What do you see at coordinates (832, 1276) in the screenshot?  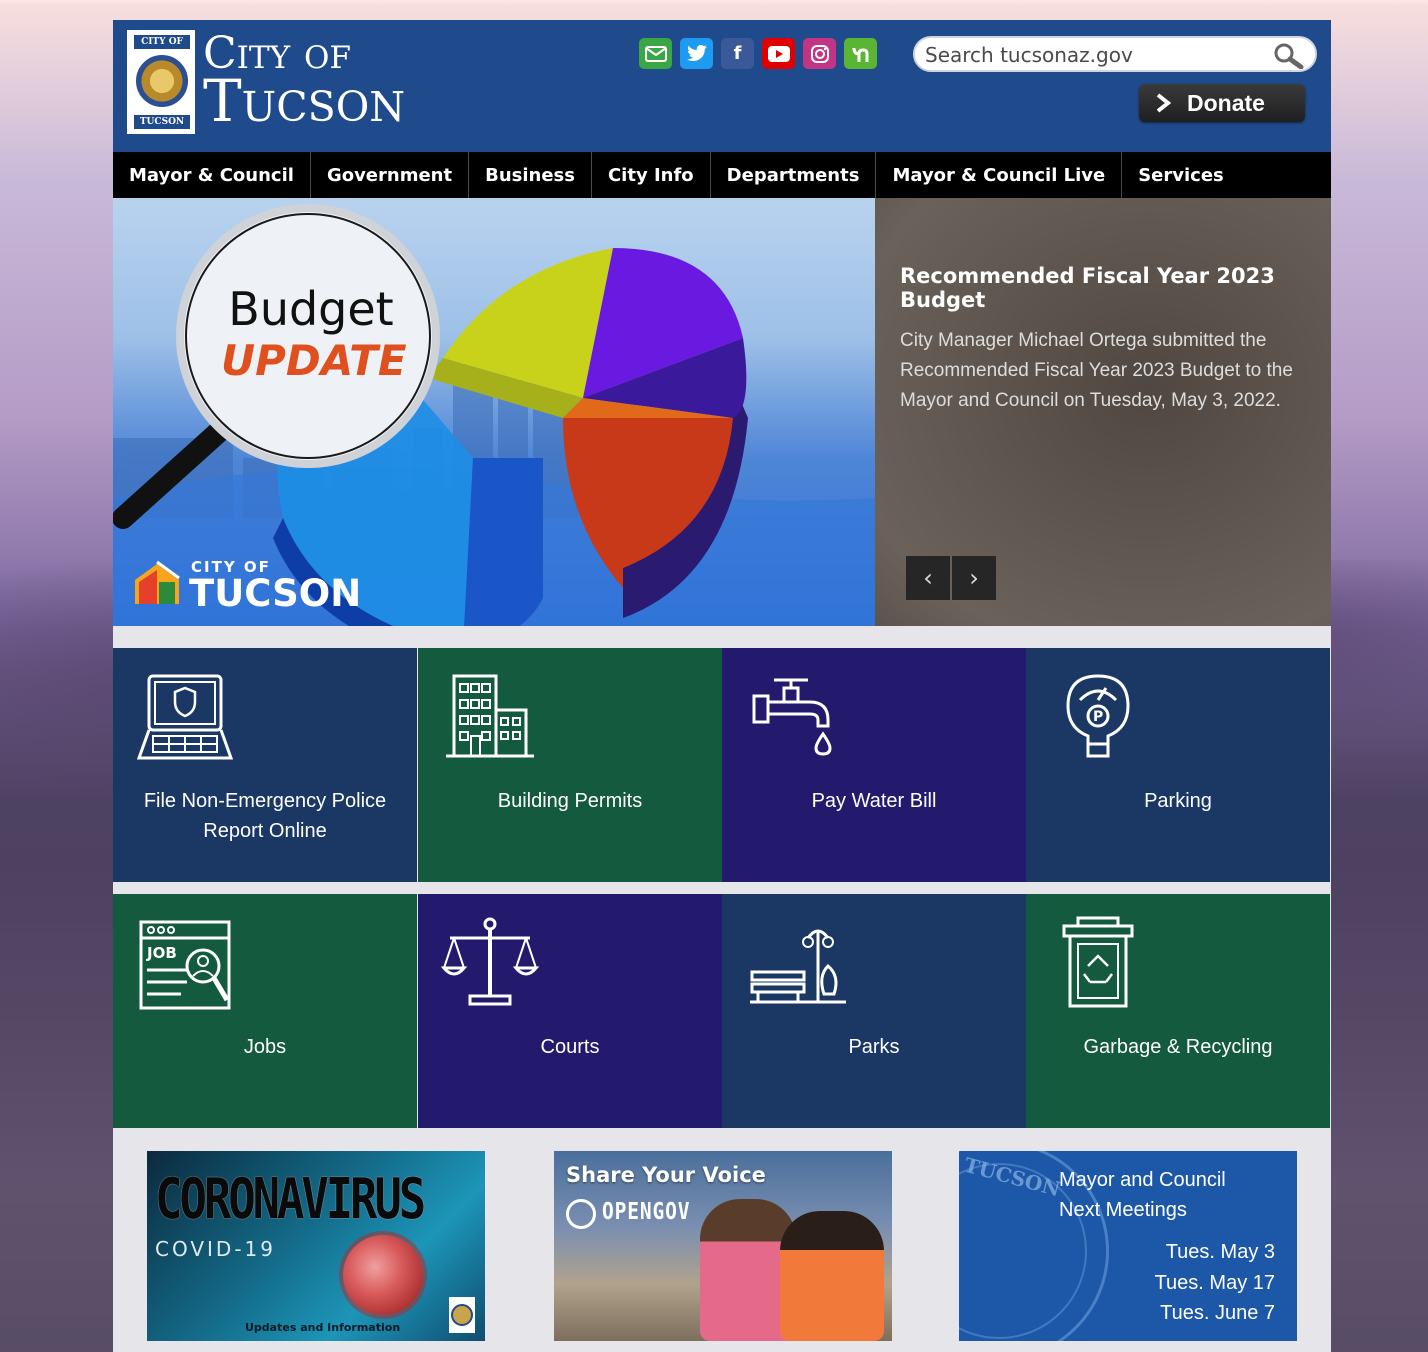 I see `person-image-right` at bounding box center [832, 1276].